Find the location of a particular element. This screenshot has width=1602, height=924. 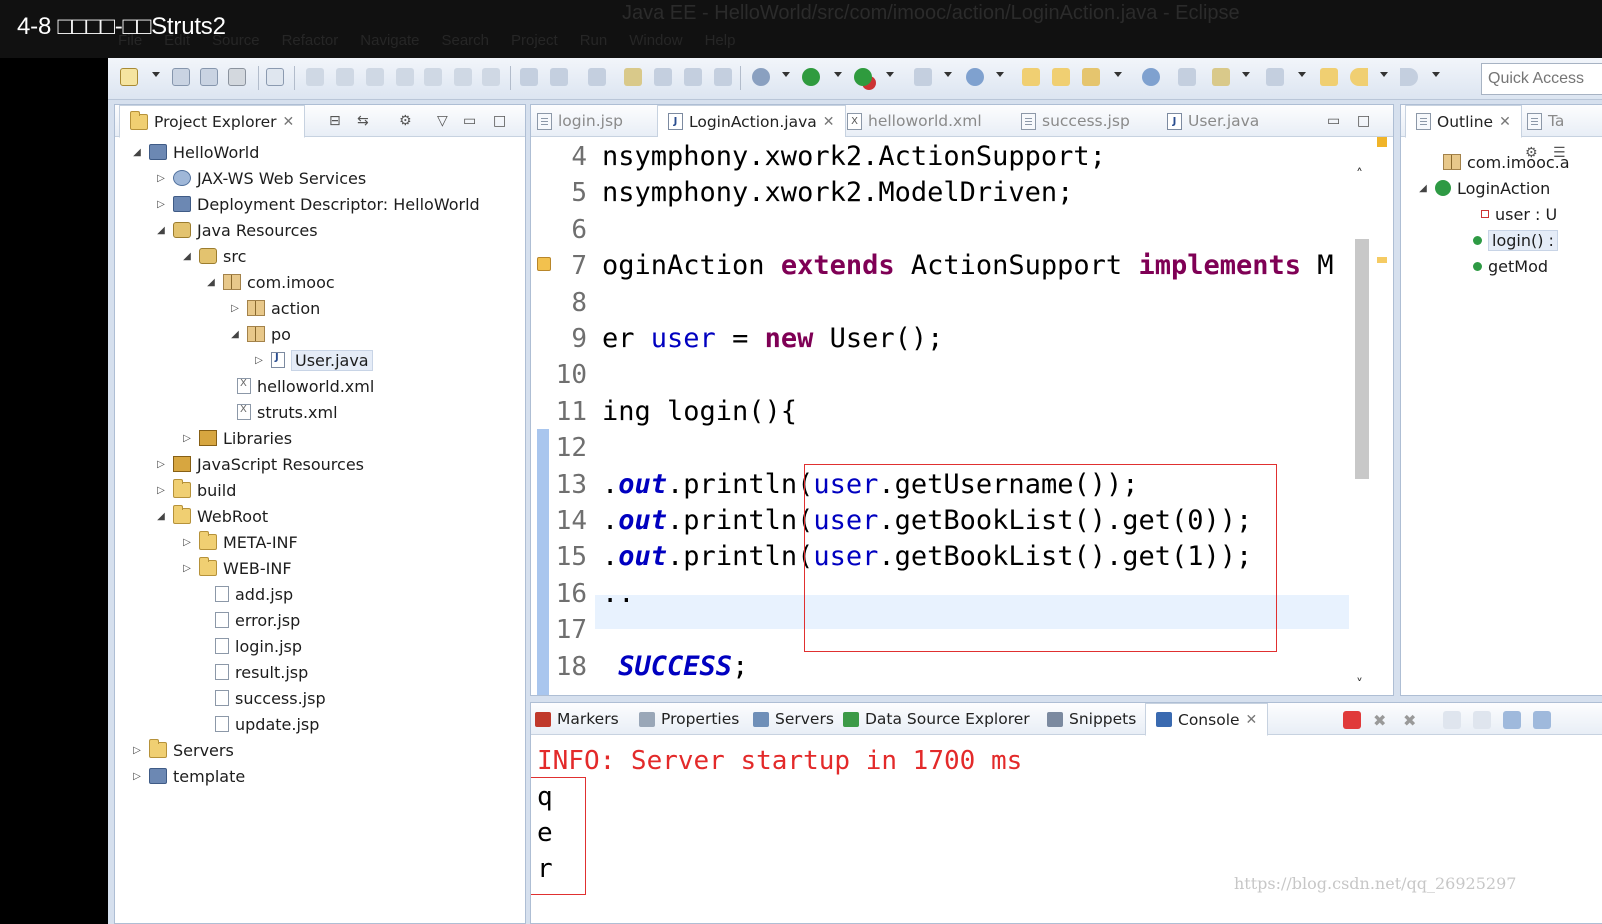

tree-item: struts.xml is located at coordinates (278, 412).